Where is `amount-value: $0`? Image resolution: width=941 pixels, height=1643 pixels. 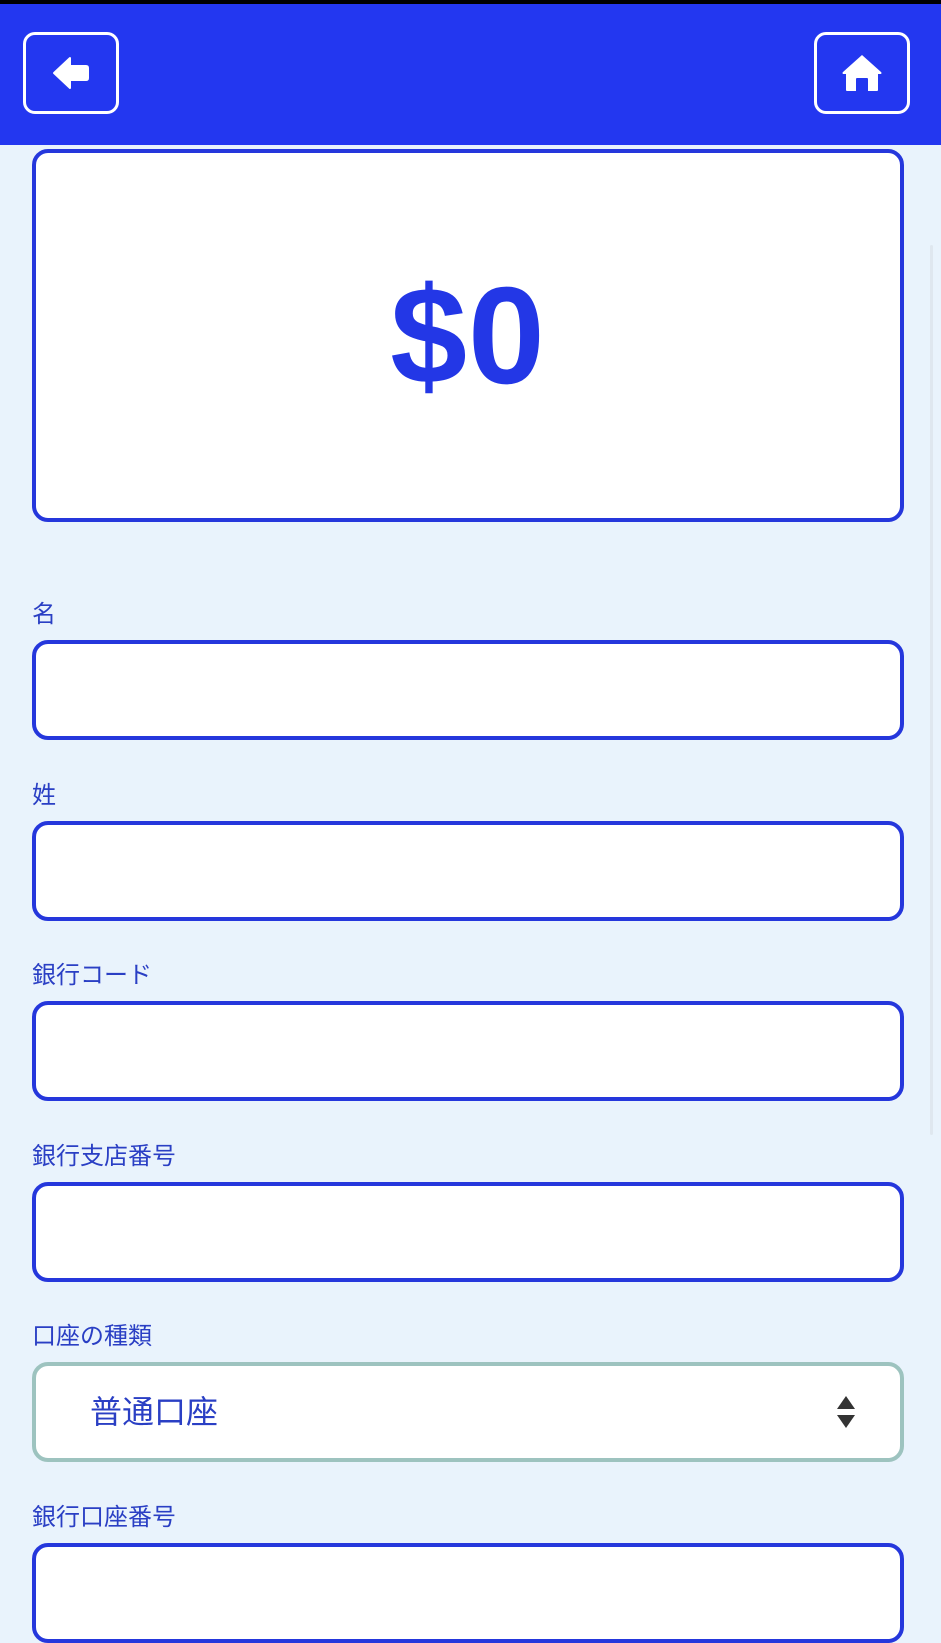
amount-value: $0 is located at coordinates (468, 335).